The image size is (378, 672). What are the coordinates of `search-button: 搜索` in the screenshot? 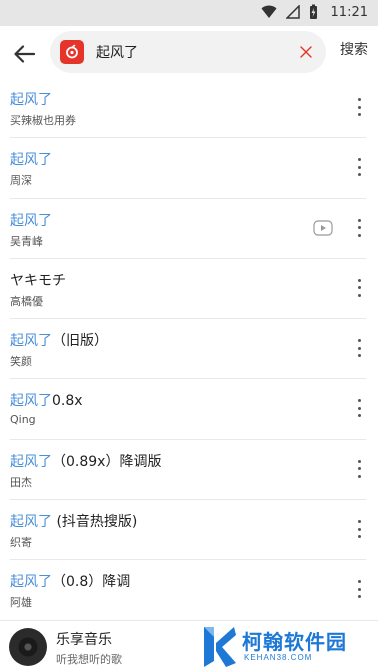 It's located at (354, 49).